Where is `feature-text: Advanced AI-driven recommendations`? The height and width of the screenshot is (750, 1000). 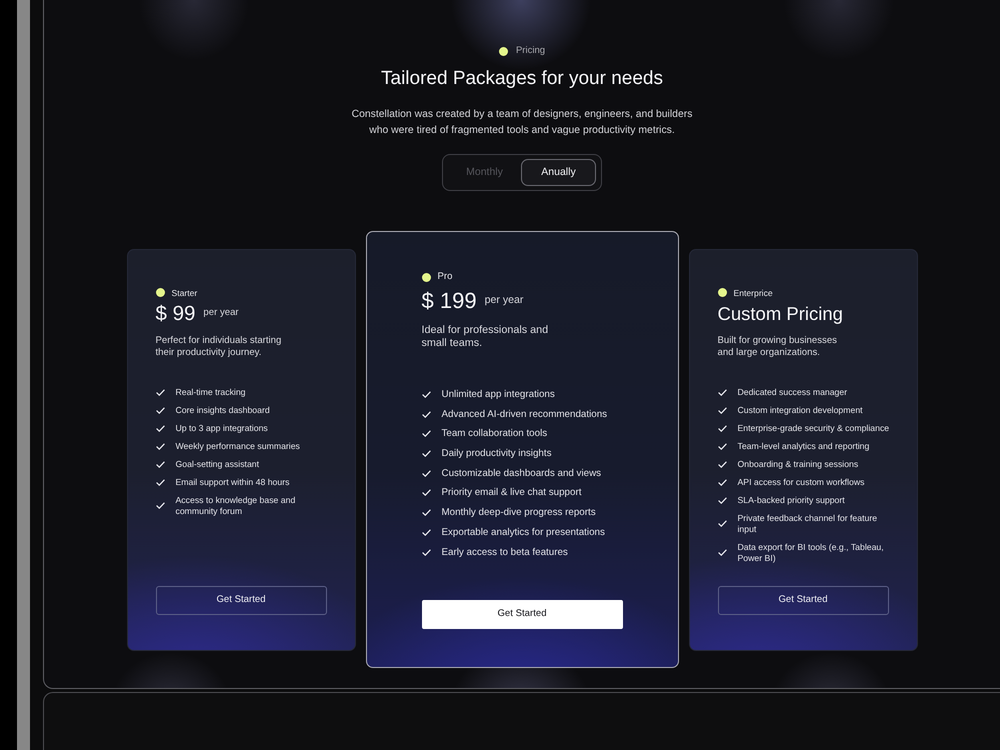 feature-text: Advanced AI-driven recommendations is located at coordinates (525, 414).